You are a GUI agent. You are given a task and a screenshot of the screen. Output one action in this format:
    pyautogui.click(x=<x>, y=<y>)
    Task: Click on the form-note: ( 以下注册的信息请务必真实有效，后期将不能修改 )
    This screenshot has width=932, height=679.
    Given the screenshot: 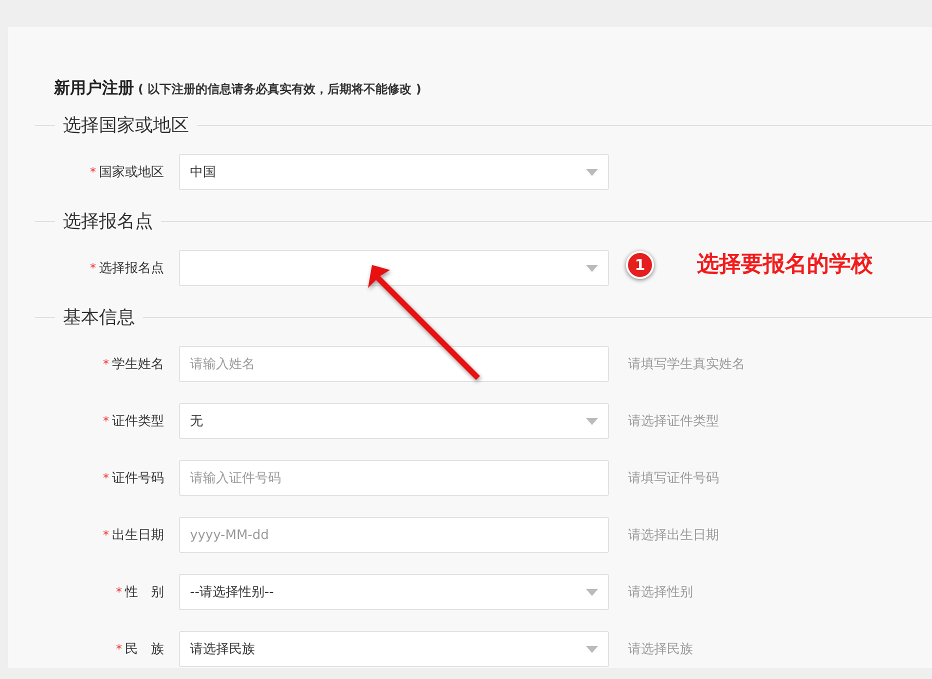 What is the action you would take?
    pyautogui.click(x=280, y=89)
    